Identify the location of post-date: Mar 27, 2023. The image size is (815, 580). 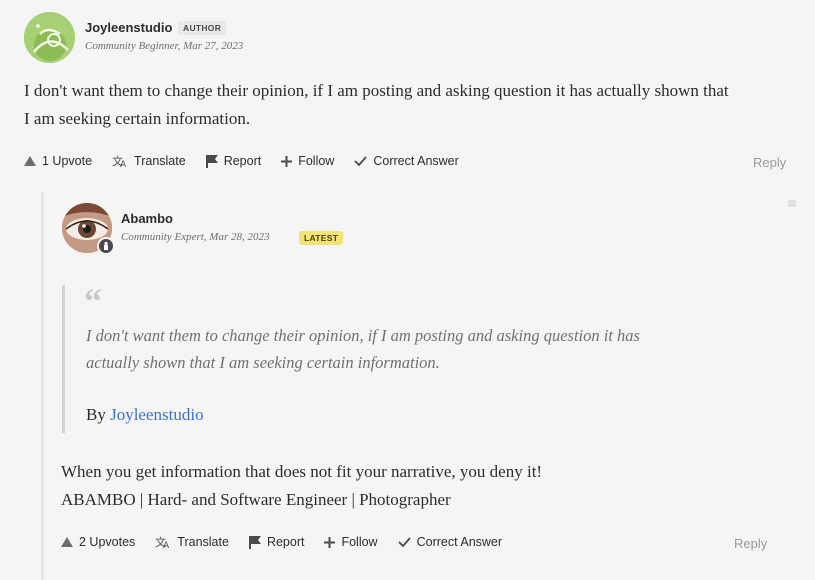
(213, 46).